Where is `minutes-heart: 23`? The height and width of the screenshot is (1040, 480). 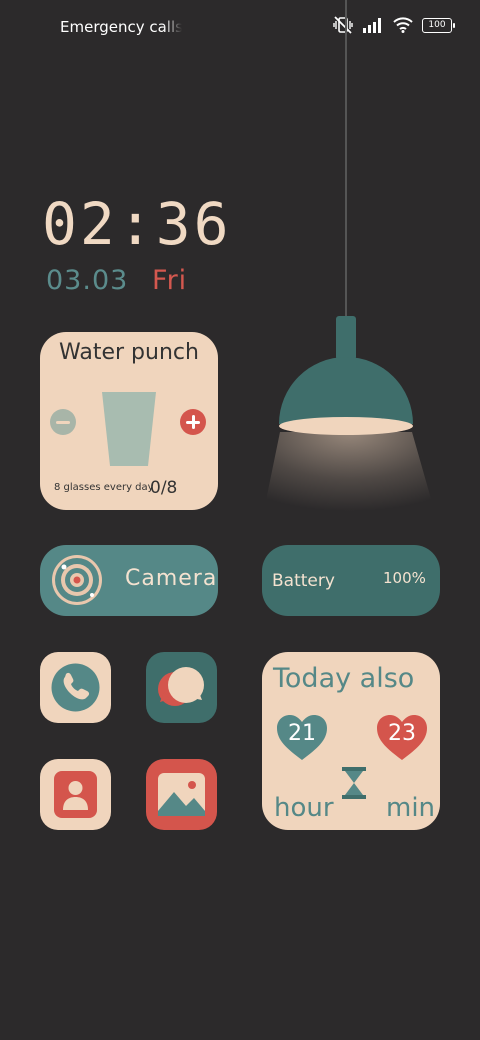 minutes-heart: 23 is located at coordinates (402, 738).